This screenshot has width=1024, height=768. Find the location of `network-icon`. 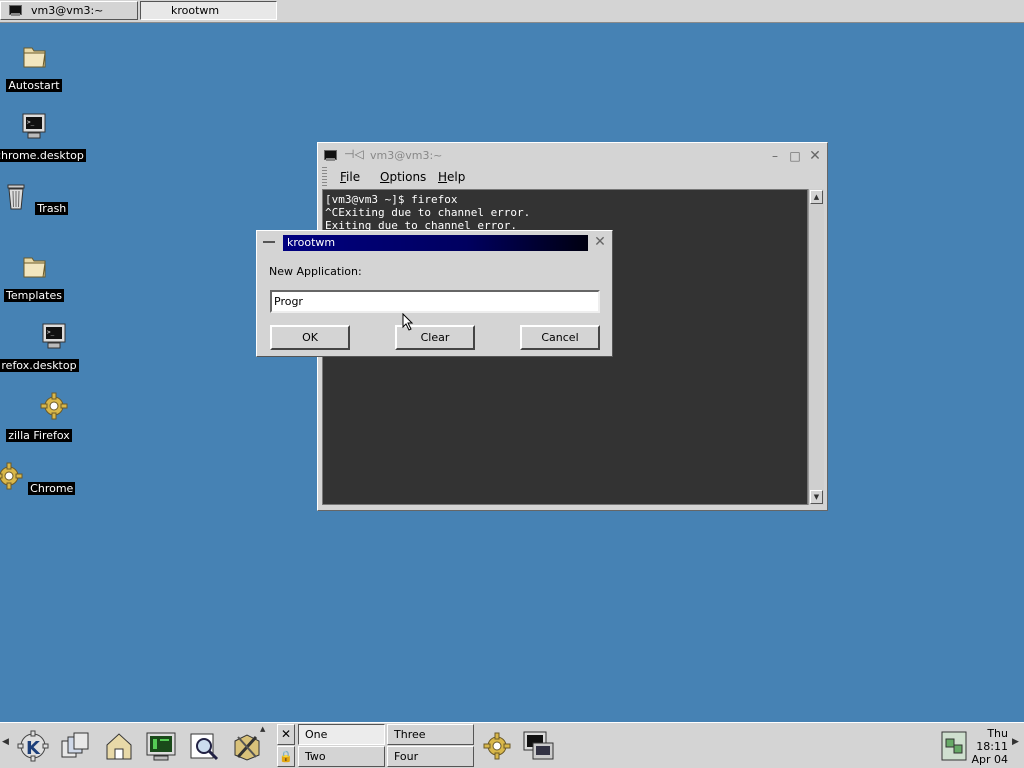

network-icon is located at coordinates (954, 746).